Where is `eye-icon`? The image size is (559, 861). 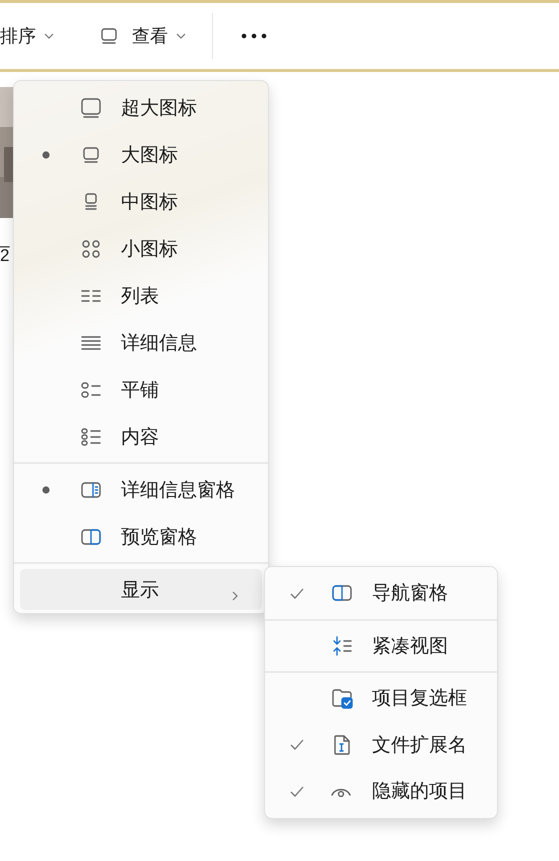 eye-icon is located at coordinates (341, 792).